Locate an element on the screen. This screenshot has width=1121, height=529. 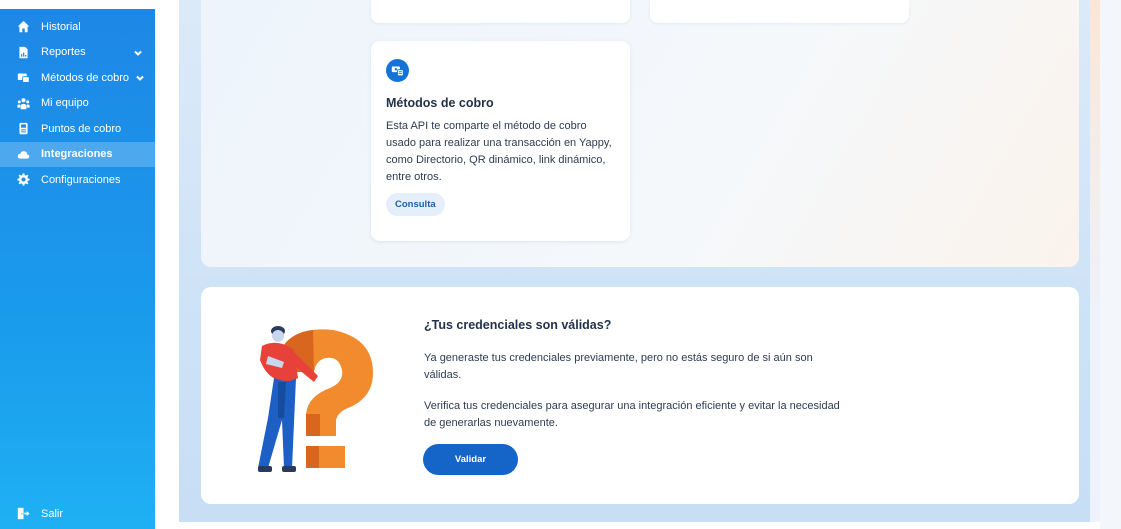
sidebar-item-label: Reportes is located at coordinates (63, 52).